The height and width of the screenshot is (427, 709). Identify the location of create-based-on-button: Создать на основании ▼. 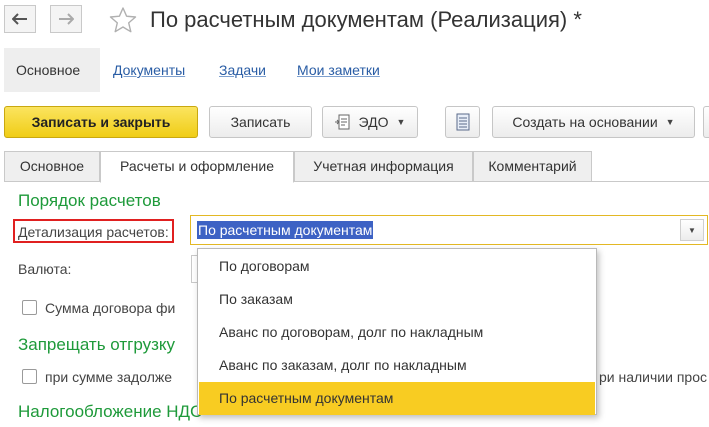
(593, 122).